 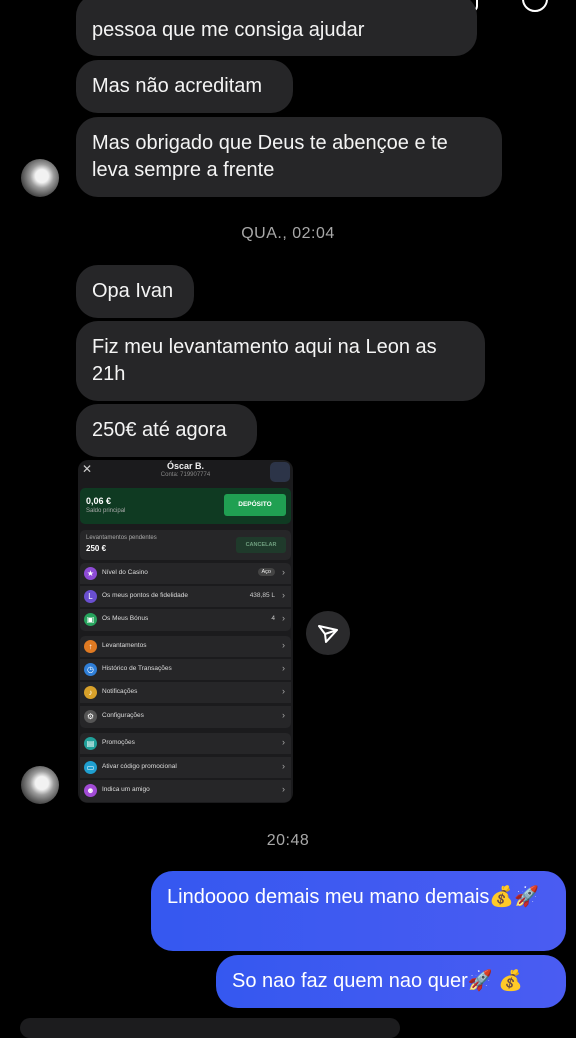 I want to click on message-bubble-received: Fiz meu levantamento aqui na Leon as 21h, so click(x=280, y=361).